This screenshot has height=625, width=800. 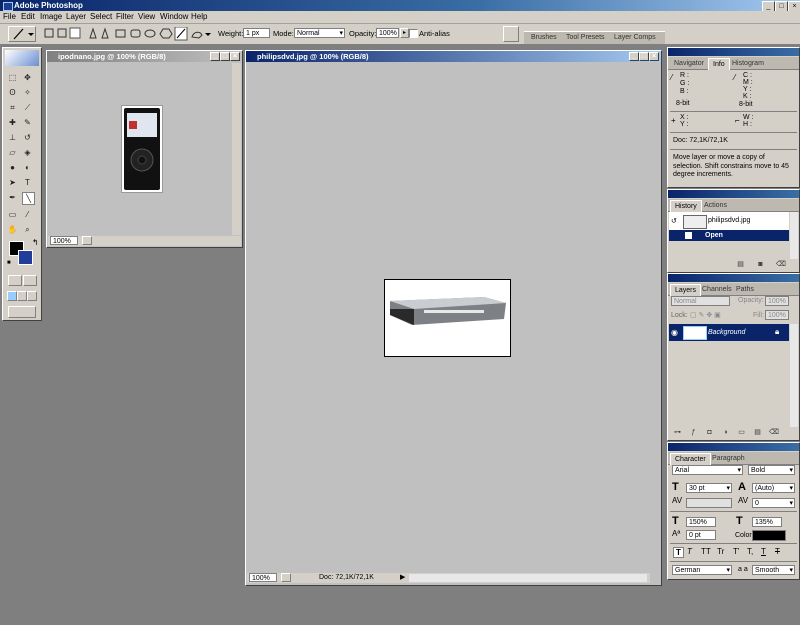 What do you see at coordinates (12, 182) in the screenshot?
I see `path-select-icon: ➤` at bounding box center [12, 182].